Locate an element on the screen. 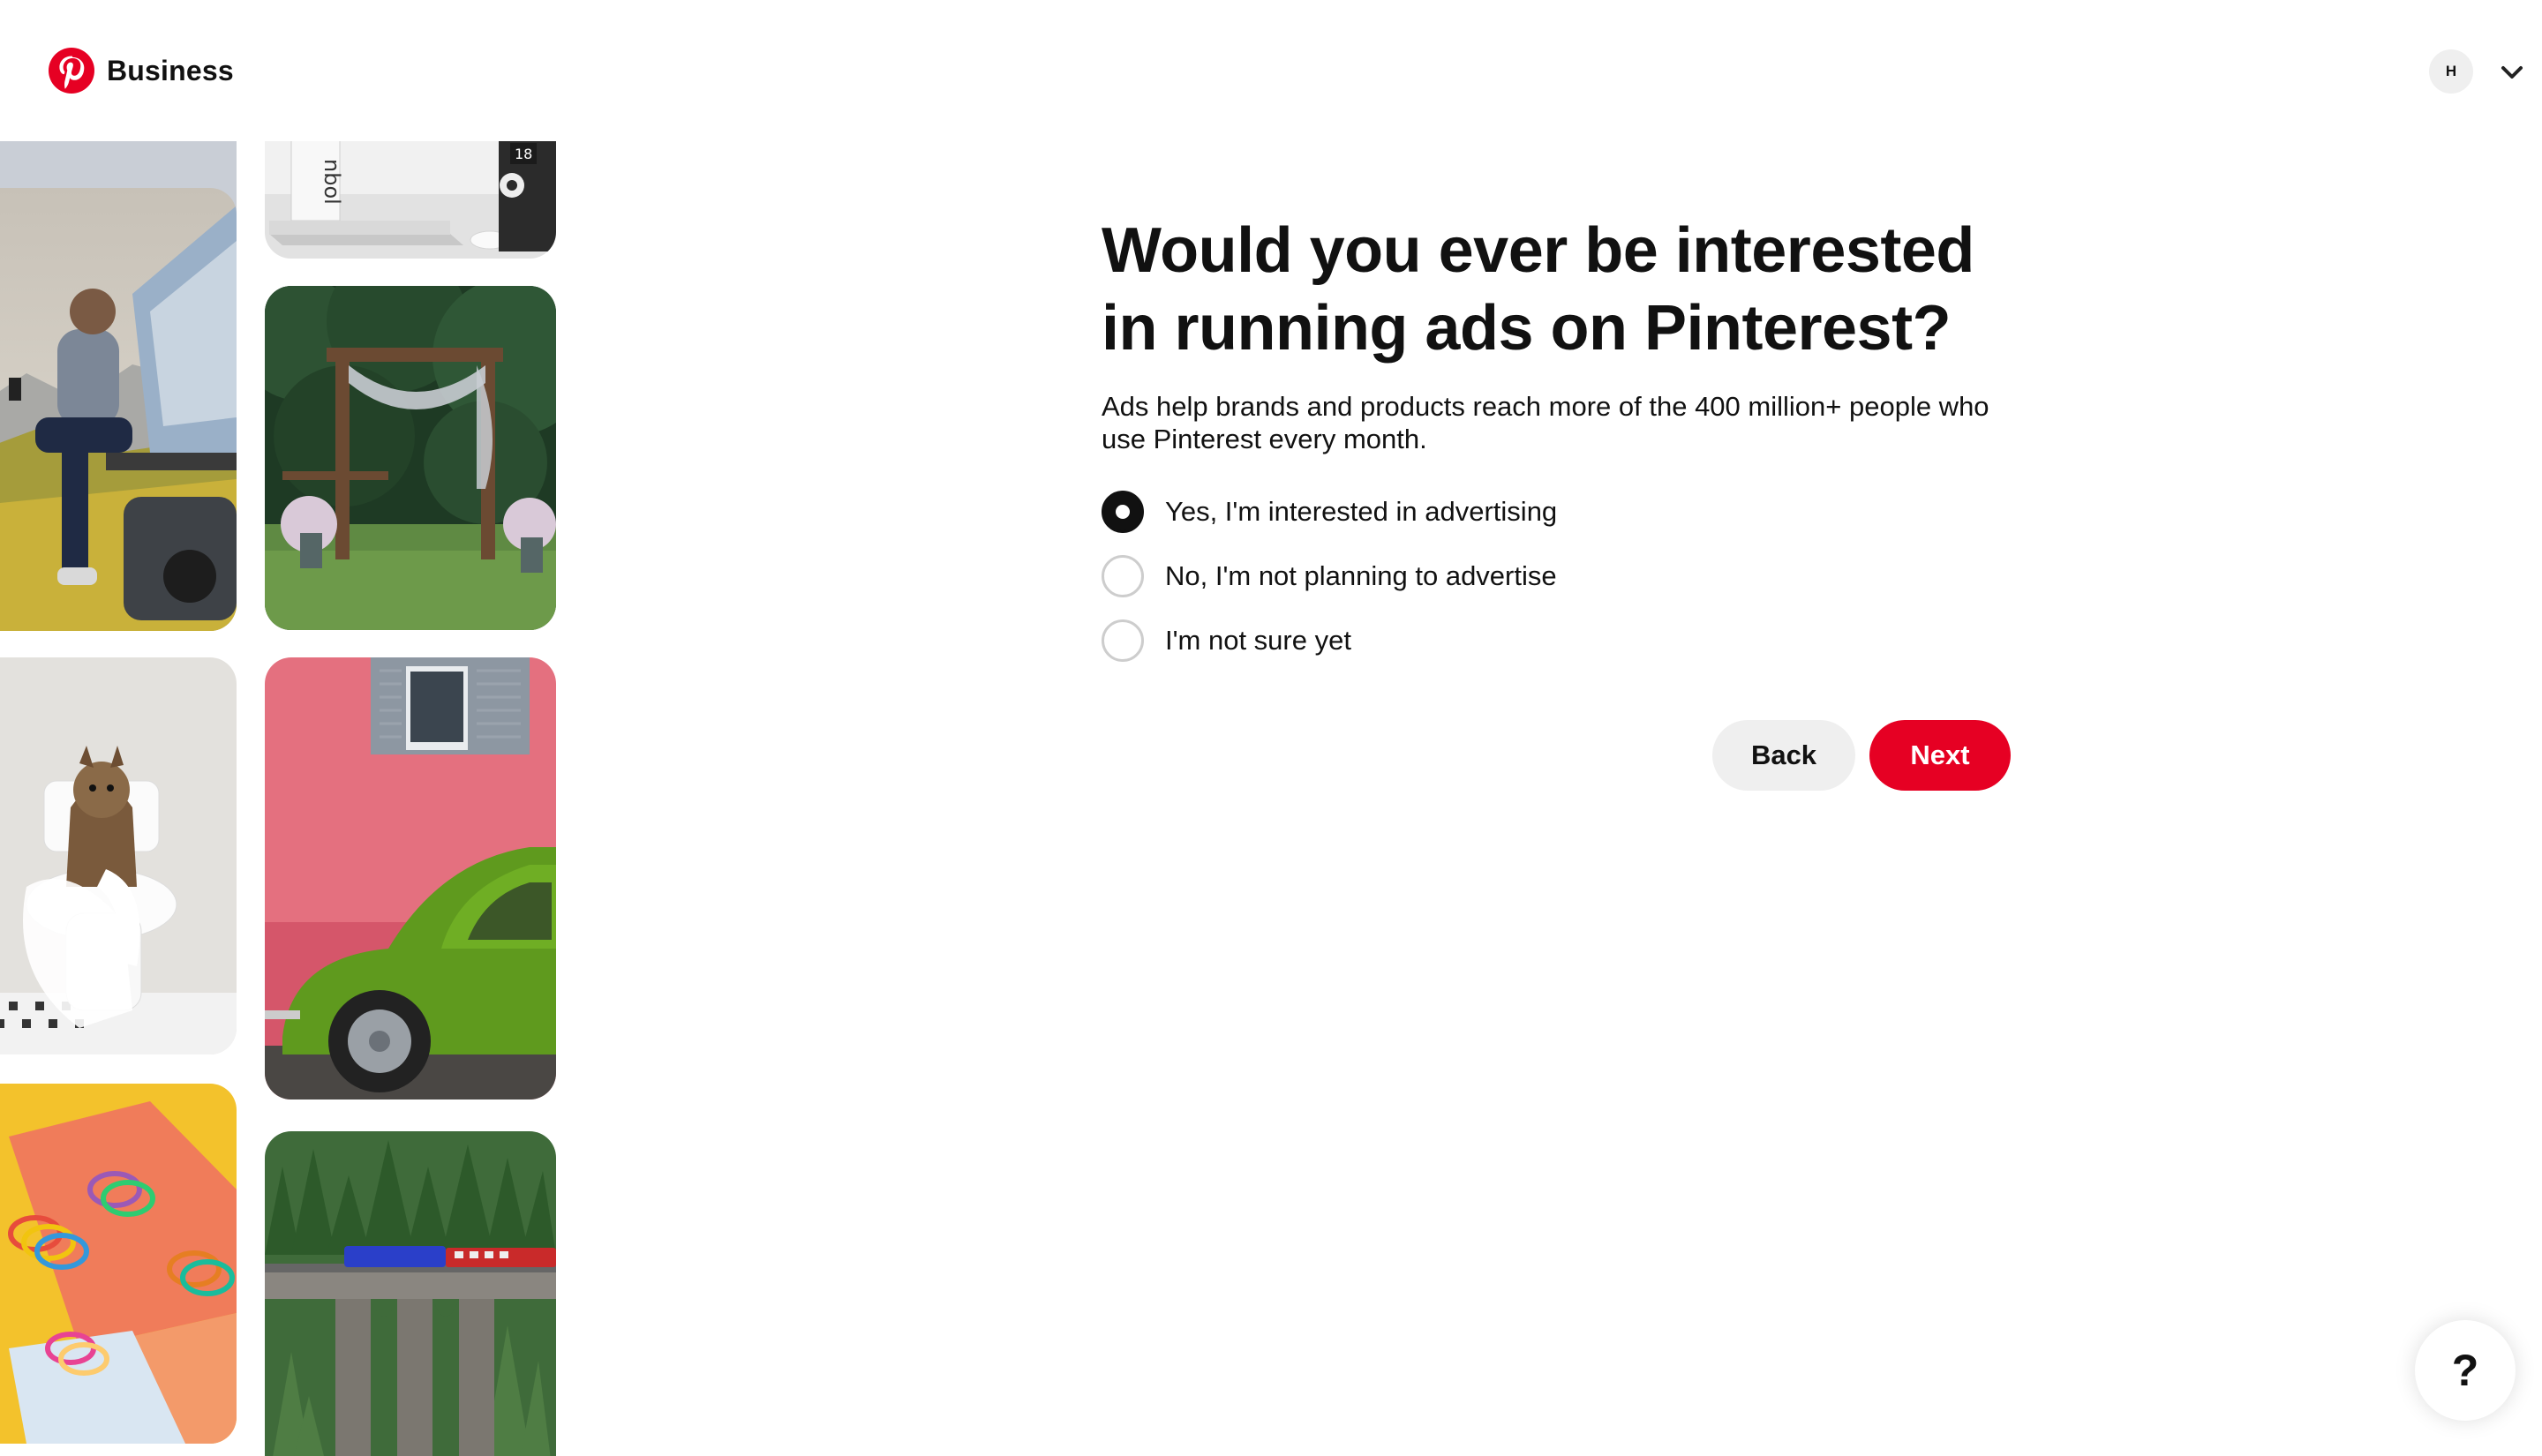 The width and height of the screenshot is (2542, 1456). option-label: Yes, I'm interested in advertising is located at coordinates (1362, 511).